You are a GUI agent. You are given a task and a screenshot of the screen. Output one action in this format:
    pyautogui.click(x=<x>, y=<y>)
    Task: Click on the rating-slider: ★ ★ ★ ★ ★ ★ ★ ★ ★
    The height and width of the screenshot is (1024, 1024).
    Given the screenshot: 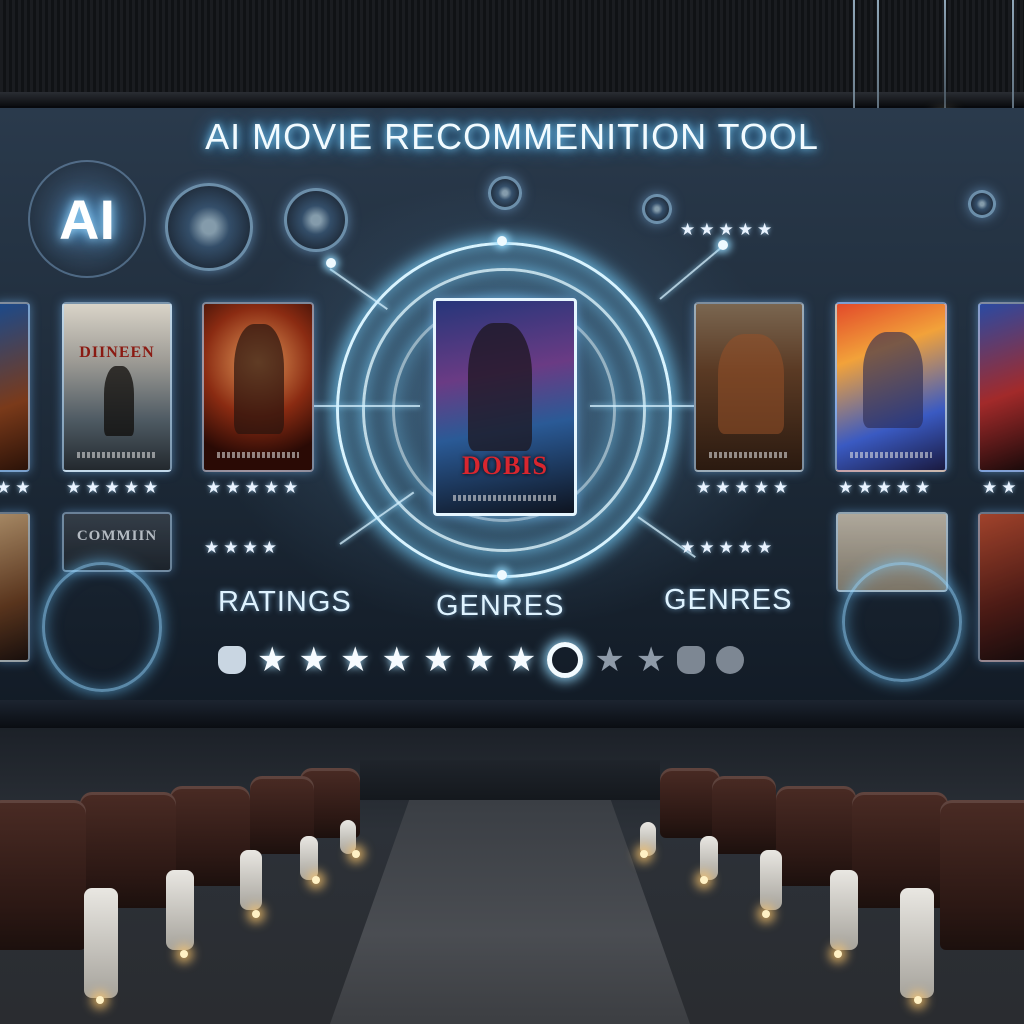 What is the action you would take?
    pyautogui.click(x=481, y=660)
    